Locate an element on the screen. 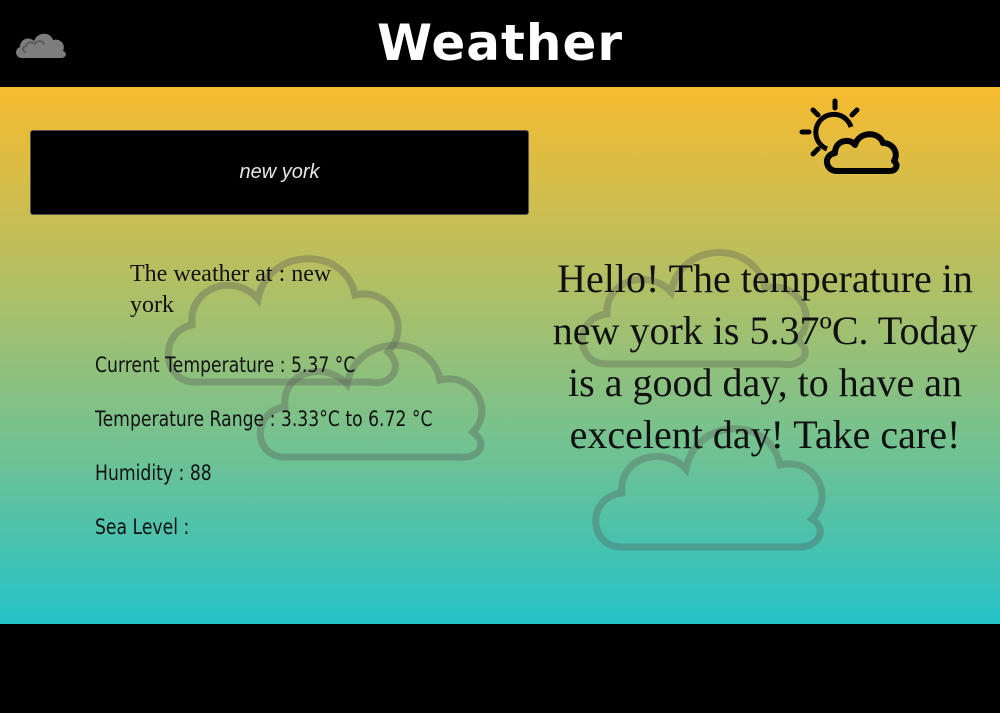 The image size is (1000, 713). humidity: Humidity : 88 is located at coordinates (153, 473).